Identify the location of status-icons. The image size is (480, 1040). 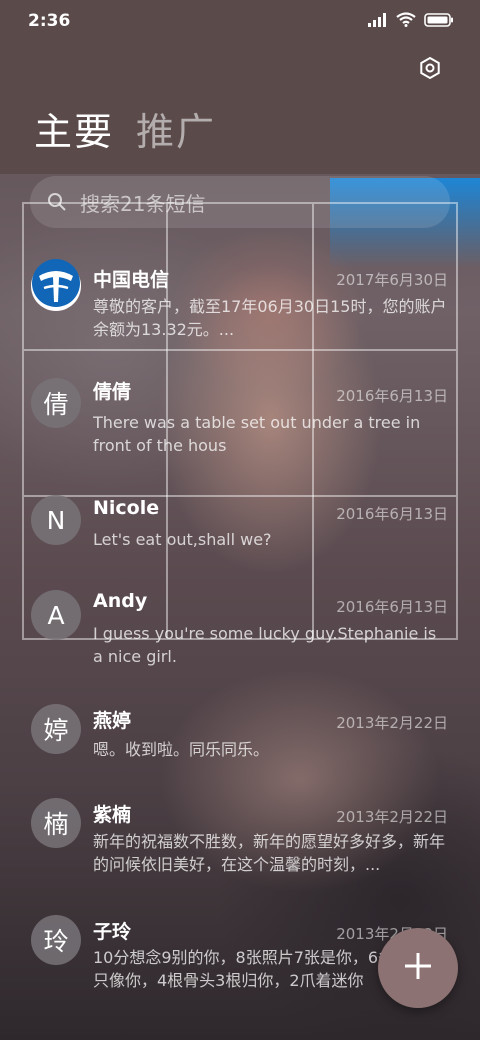
(411, 21).